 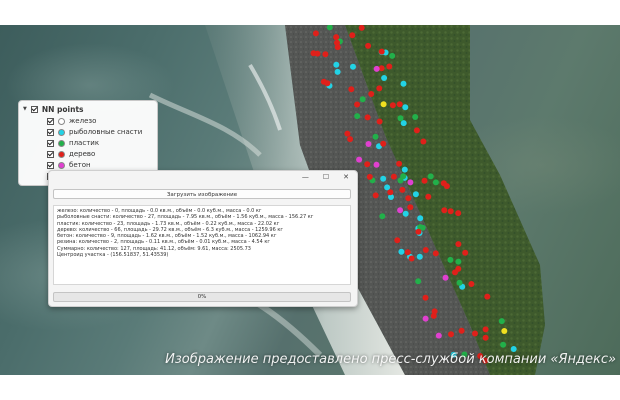 I want to click on close-button: ✕, so click(x=346, y=177).